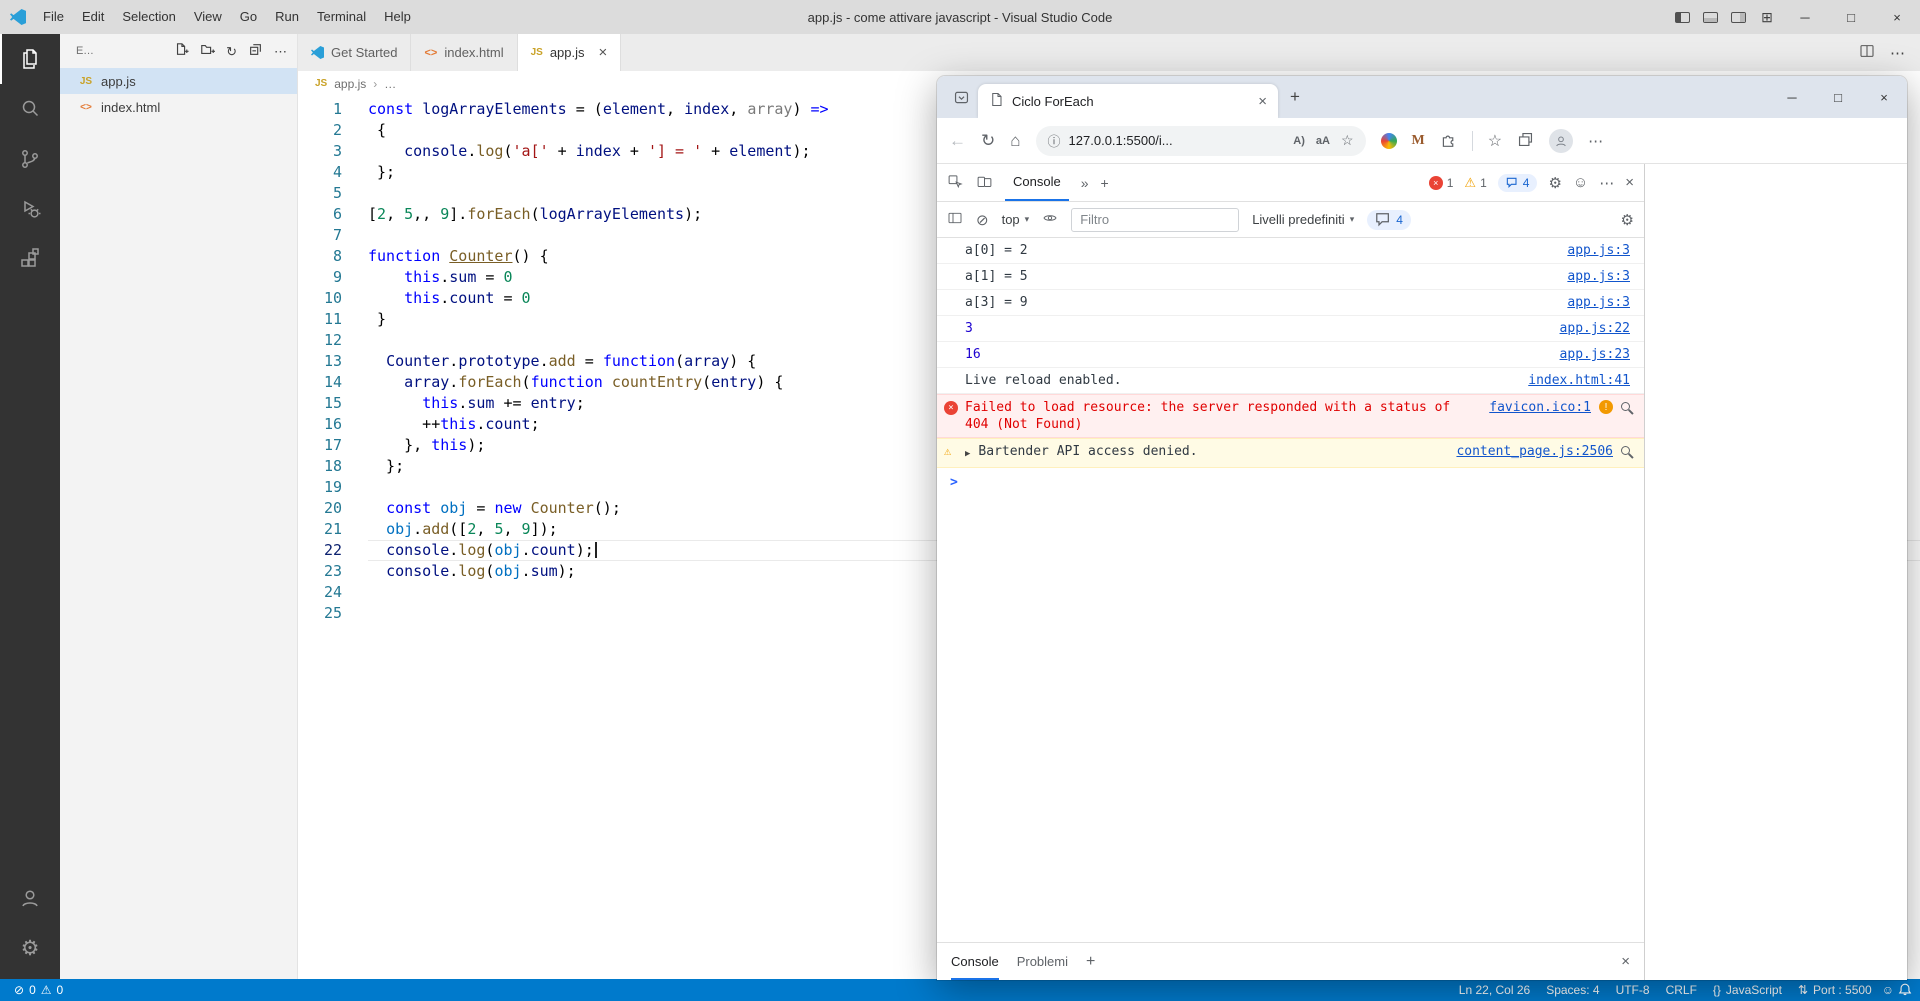 The image size is (1920, 1001). Describe the element at coordinates (320, 445) in the screenshot. I see `line-number: 17` at that location.